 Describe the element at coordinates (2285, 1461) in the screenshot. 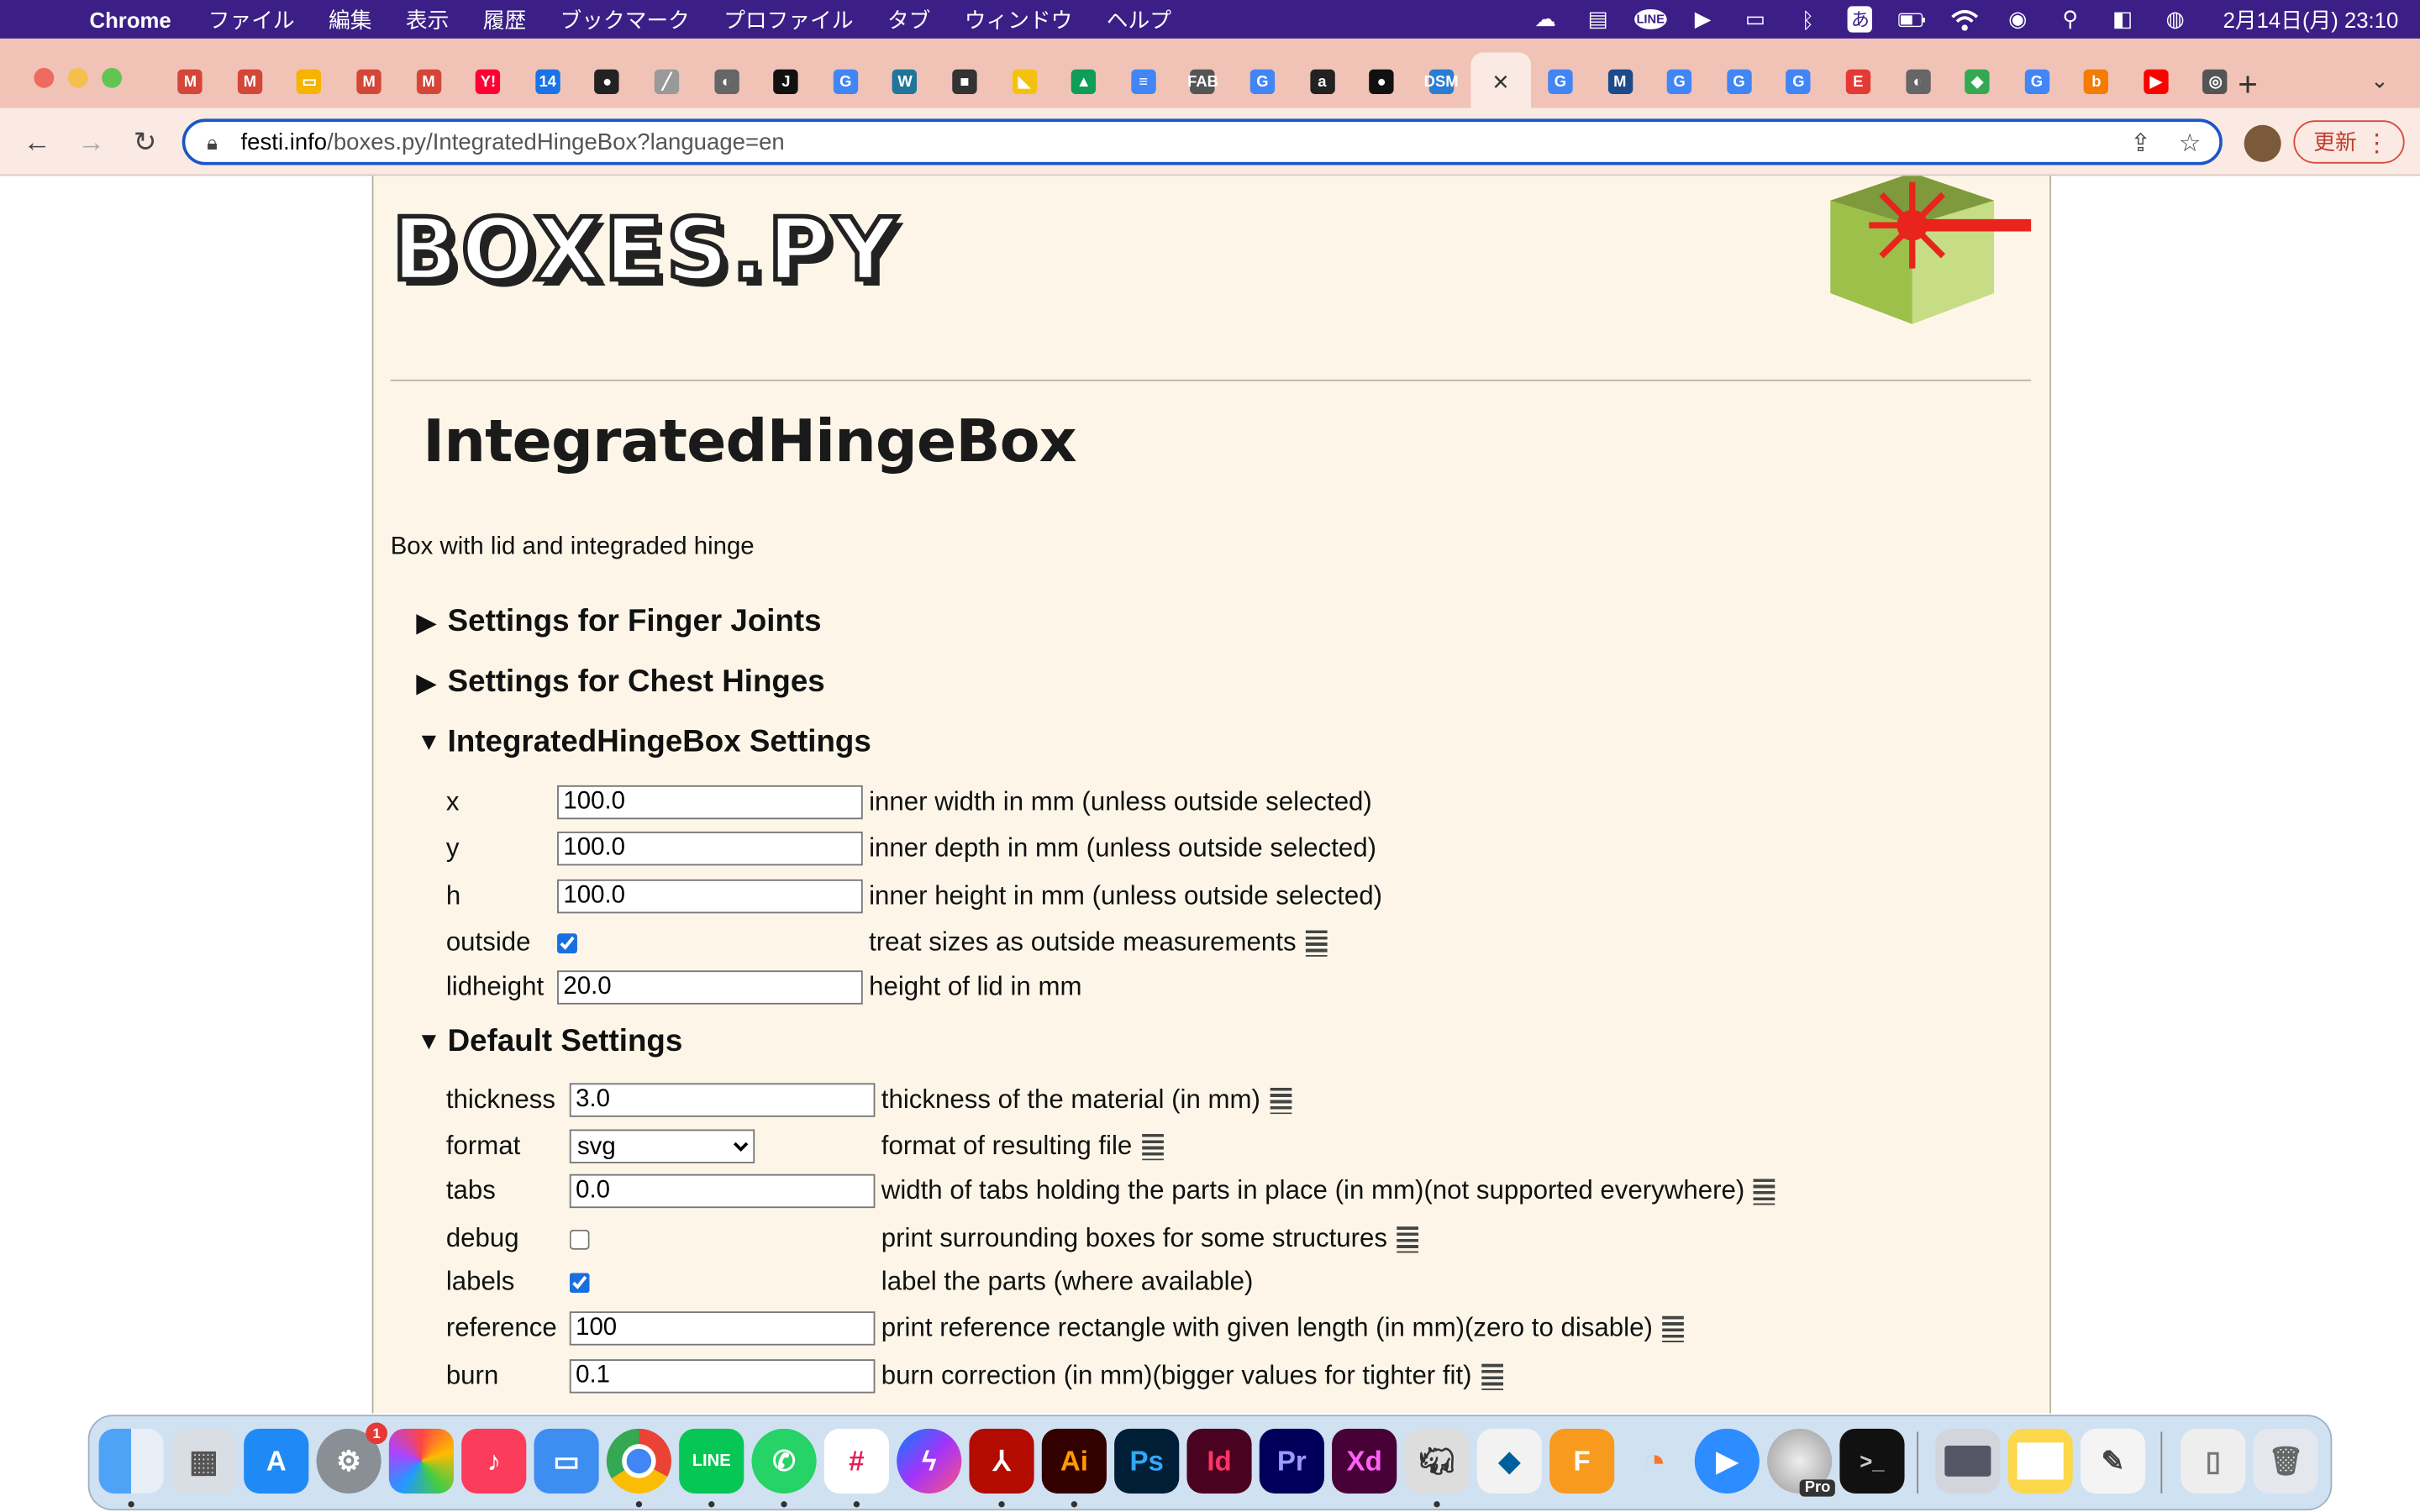

I see `trash-icon: 🗑︎` at that location.